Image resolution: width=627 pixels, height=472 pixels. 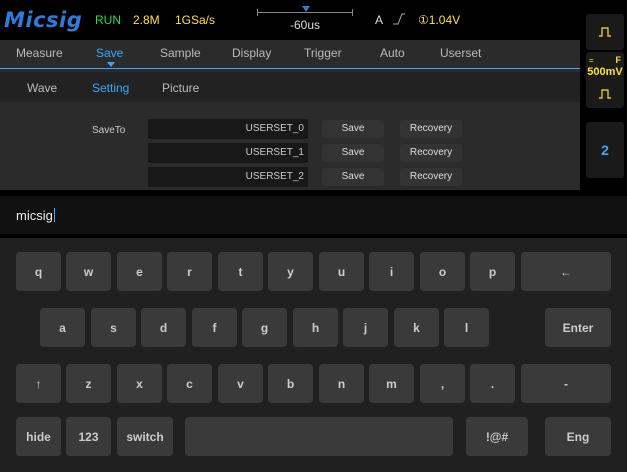 What do you see at coordinates (228, 153) in the screenshot?
I see `userset-slot-1: USERSET_1` at bounding box center [228, 153].